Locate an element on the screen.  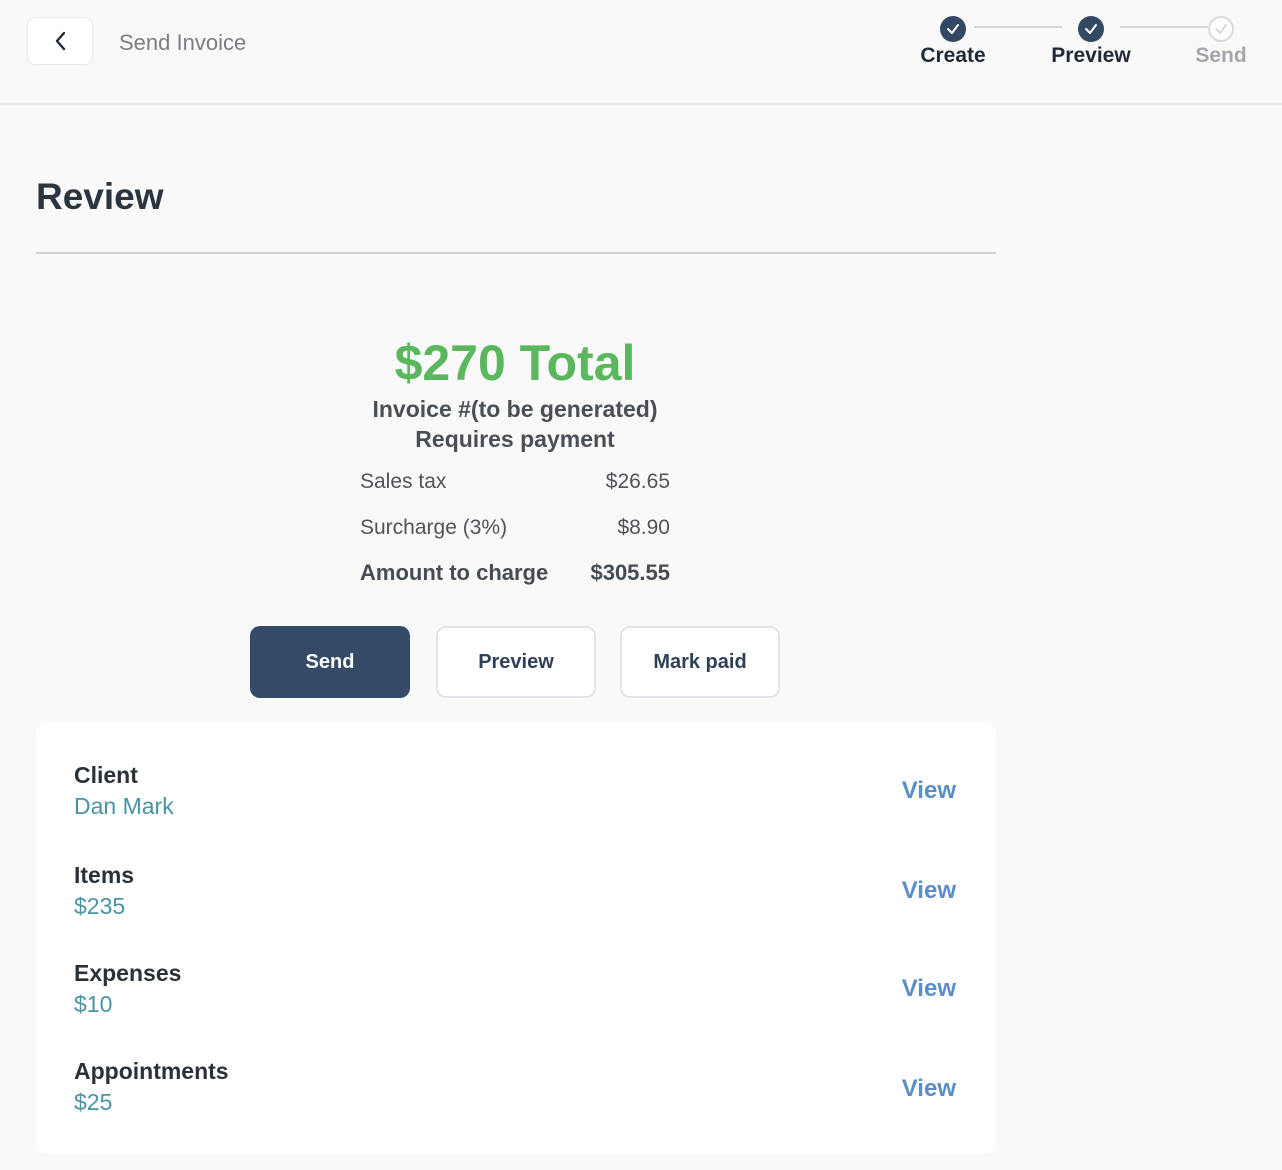
summary-row-sales-tax: Sales tax $26.65 is located at coordinates (515, 482).